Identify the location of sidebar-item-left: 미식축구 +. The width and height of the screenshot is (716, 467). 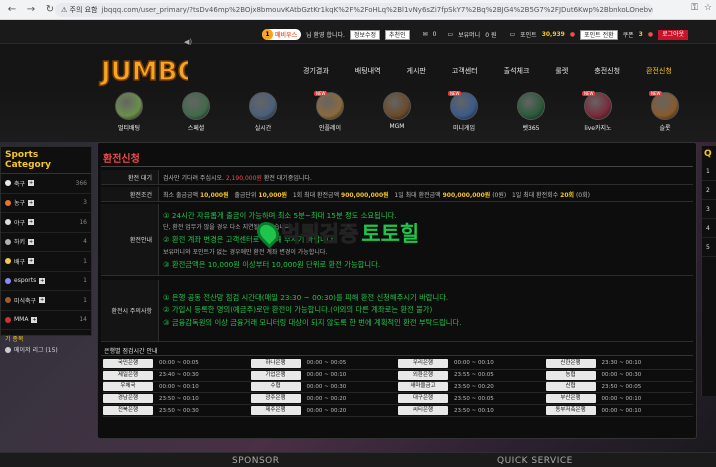
(25, 300).